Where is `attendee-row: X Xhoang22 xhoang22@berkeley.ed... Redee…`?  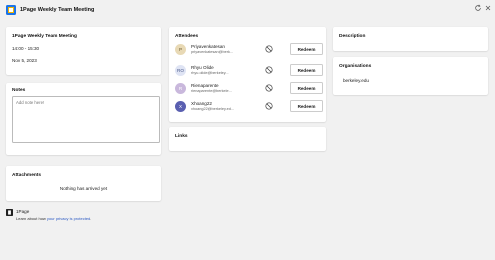
attendee-row: X Xhoang22 xhoang22@berkeley.ed... Redee… is located at coordinates (249, 107).